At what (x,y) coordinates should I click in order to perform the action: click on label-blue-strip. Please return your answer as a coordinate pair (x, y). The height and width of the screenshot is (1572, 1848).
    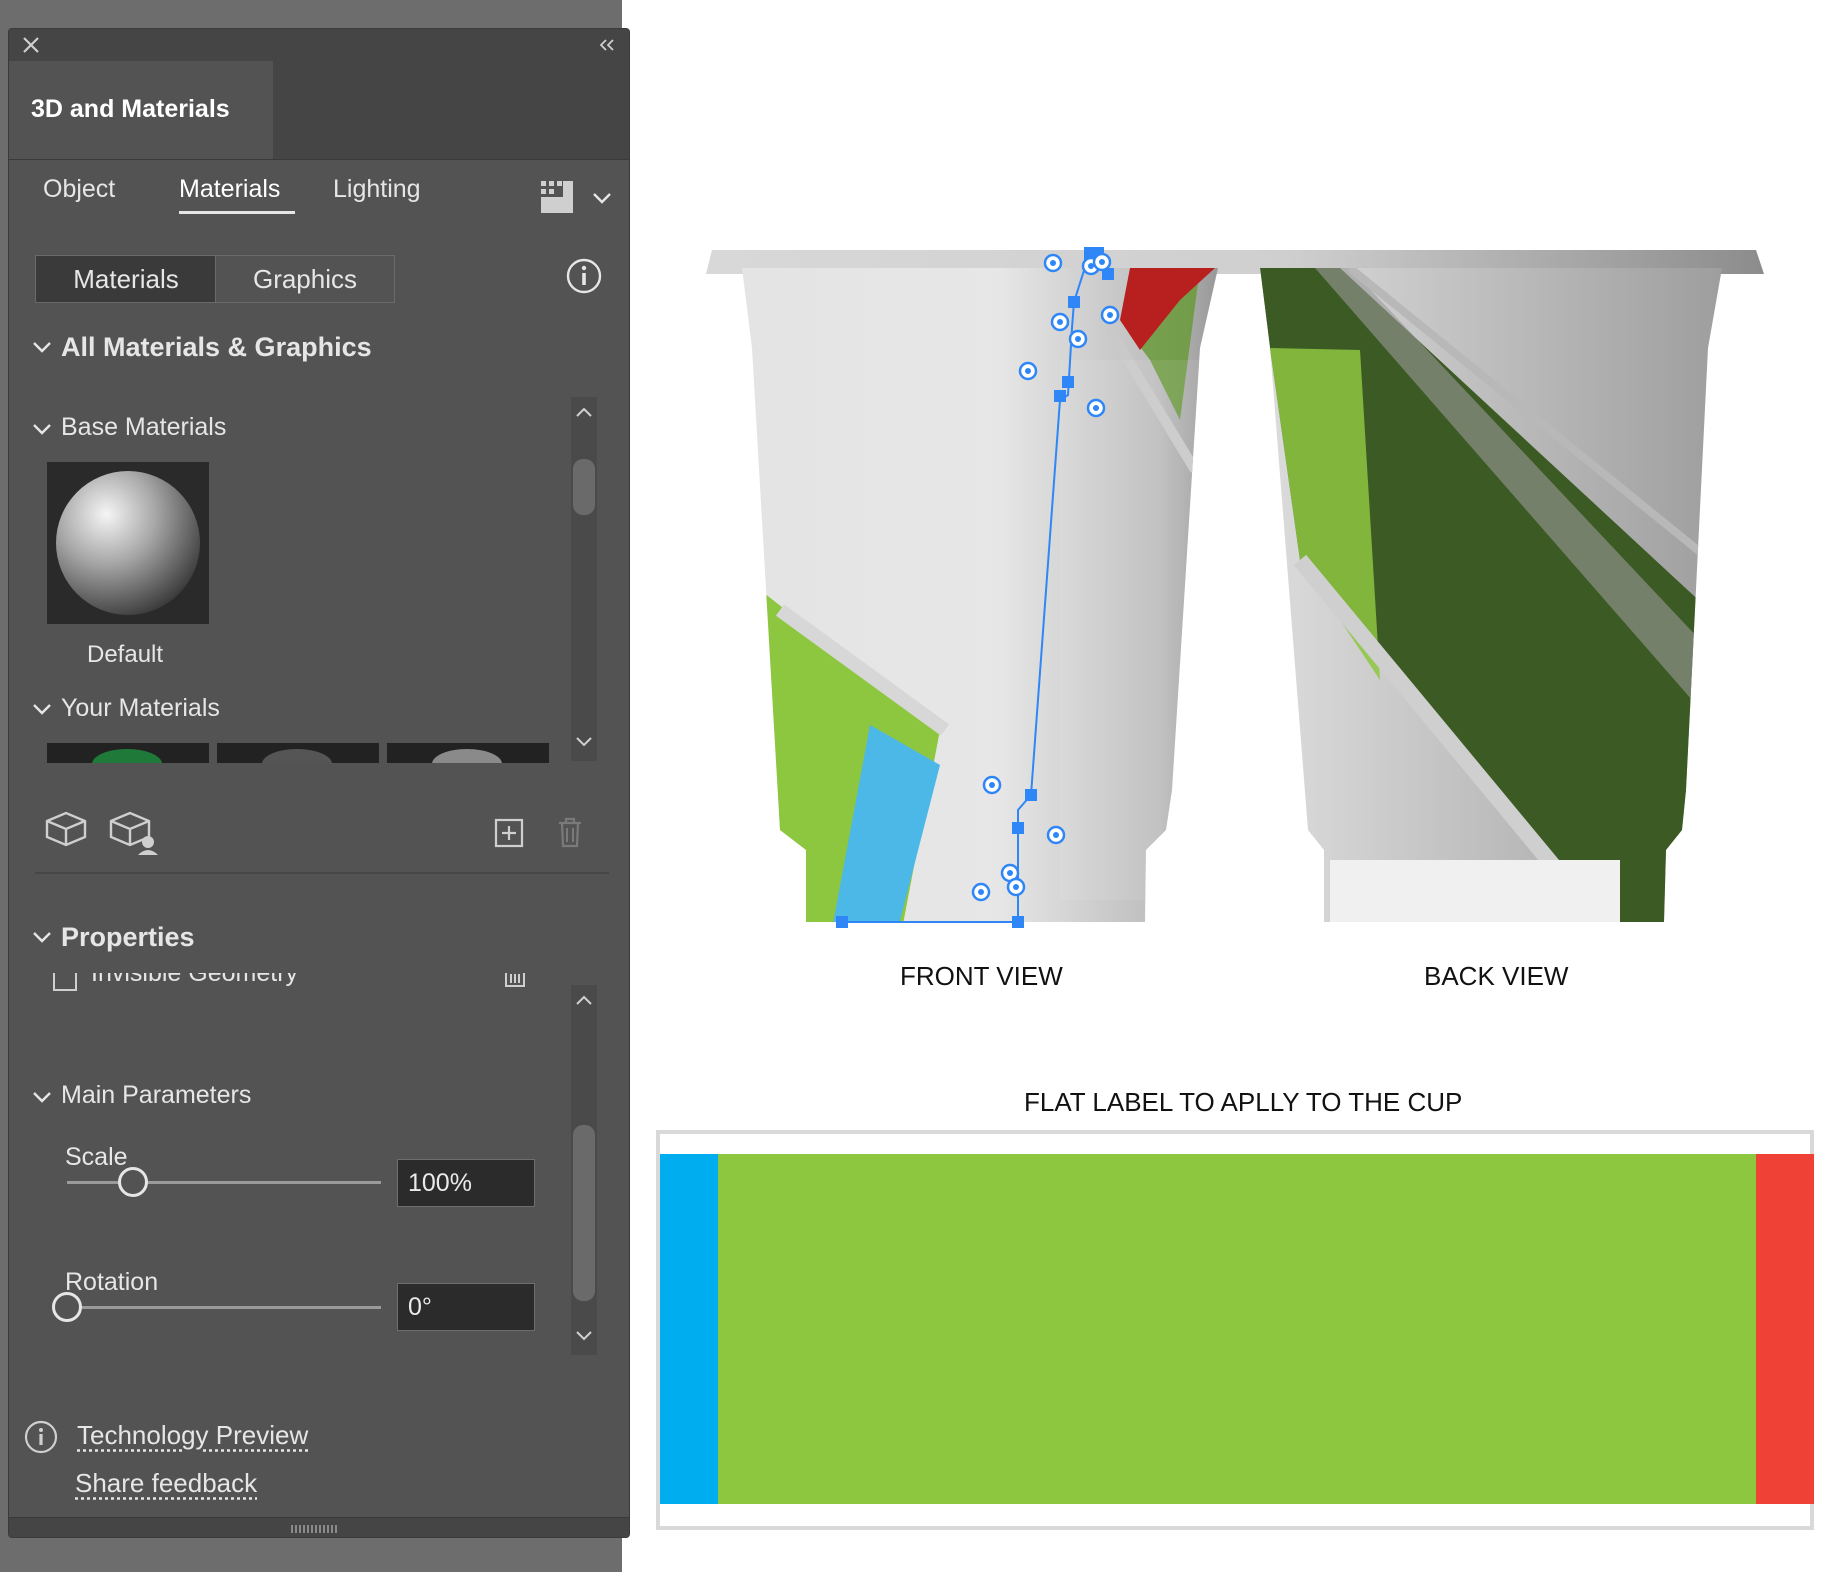
    Looking at the image, I should click on (689, 1329).